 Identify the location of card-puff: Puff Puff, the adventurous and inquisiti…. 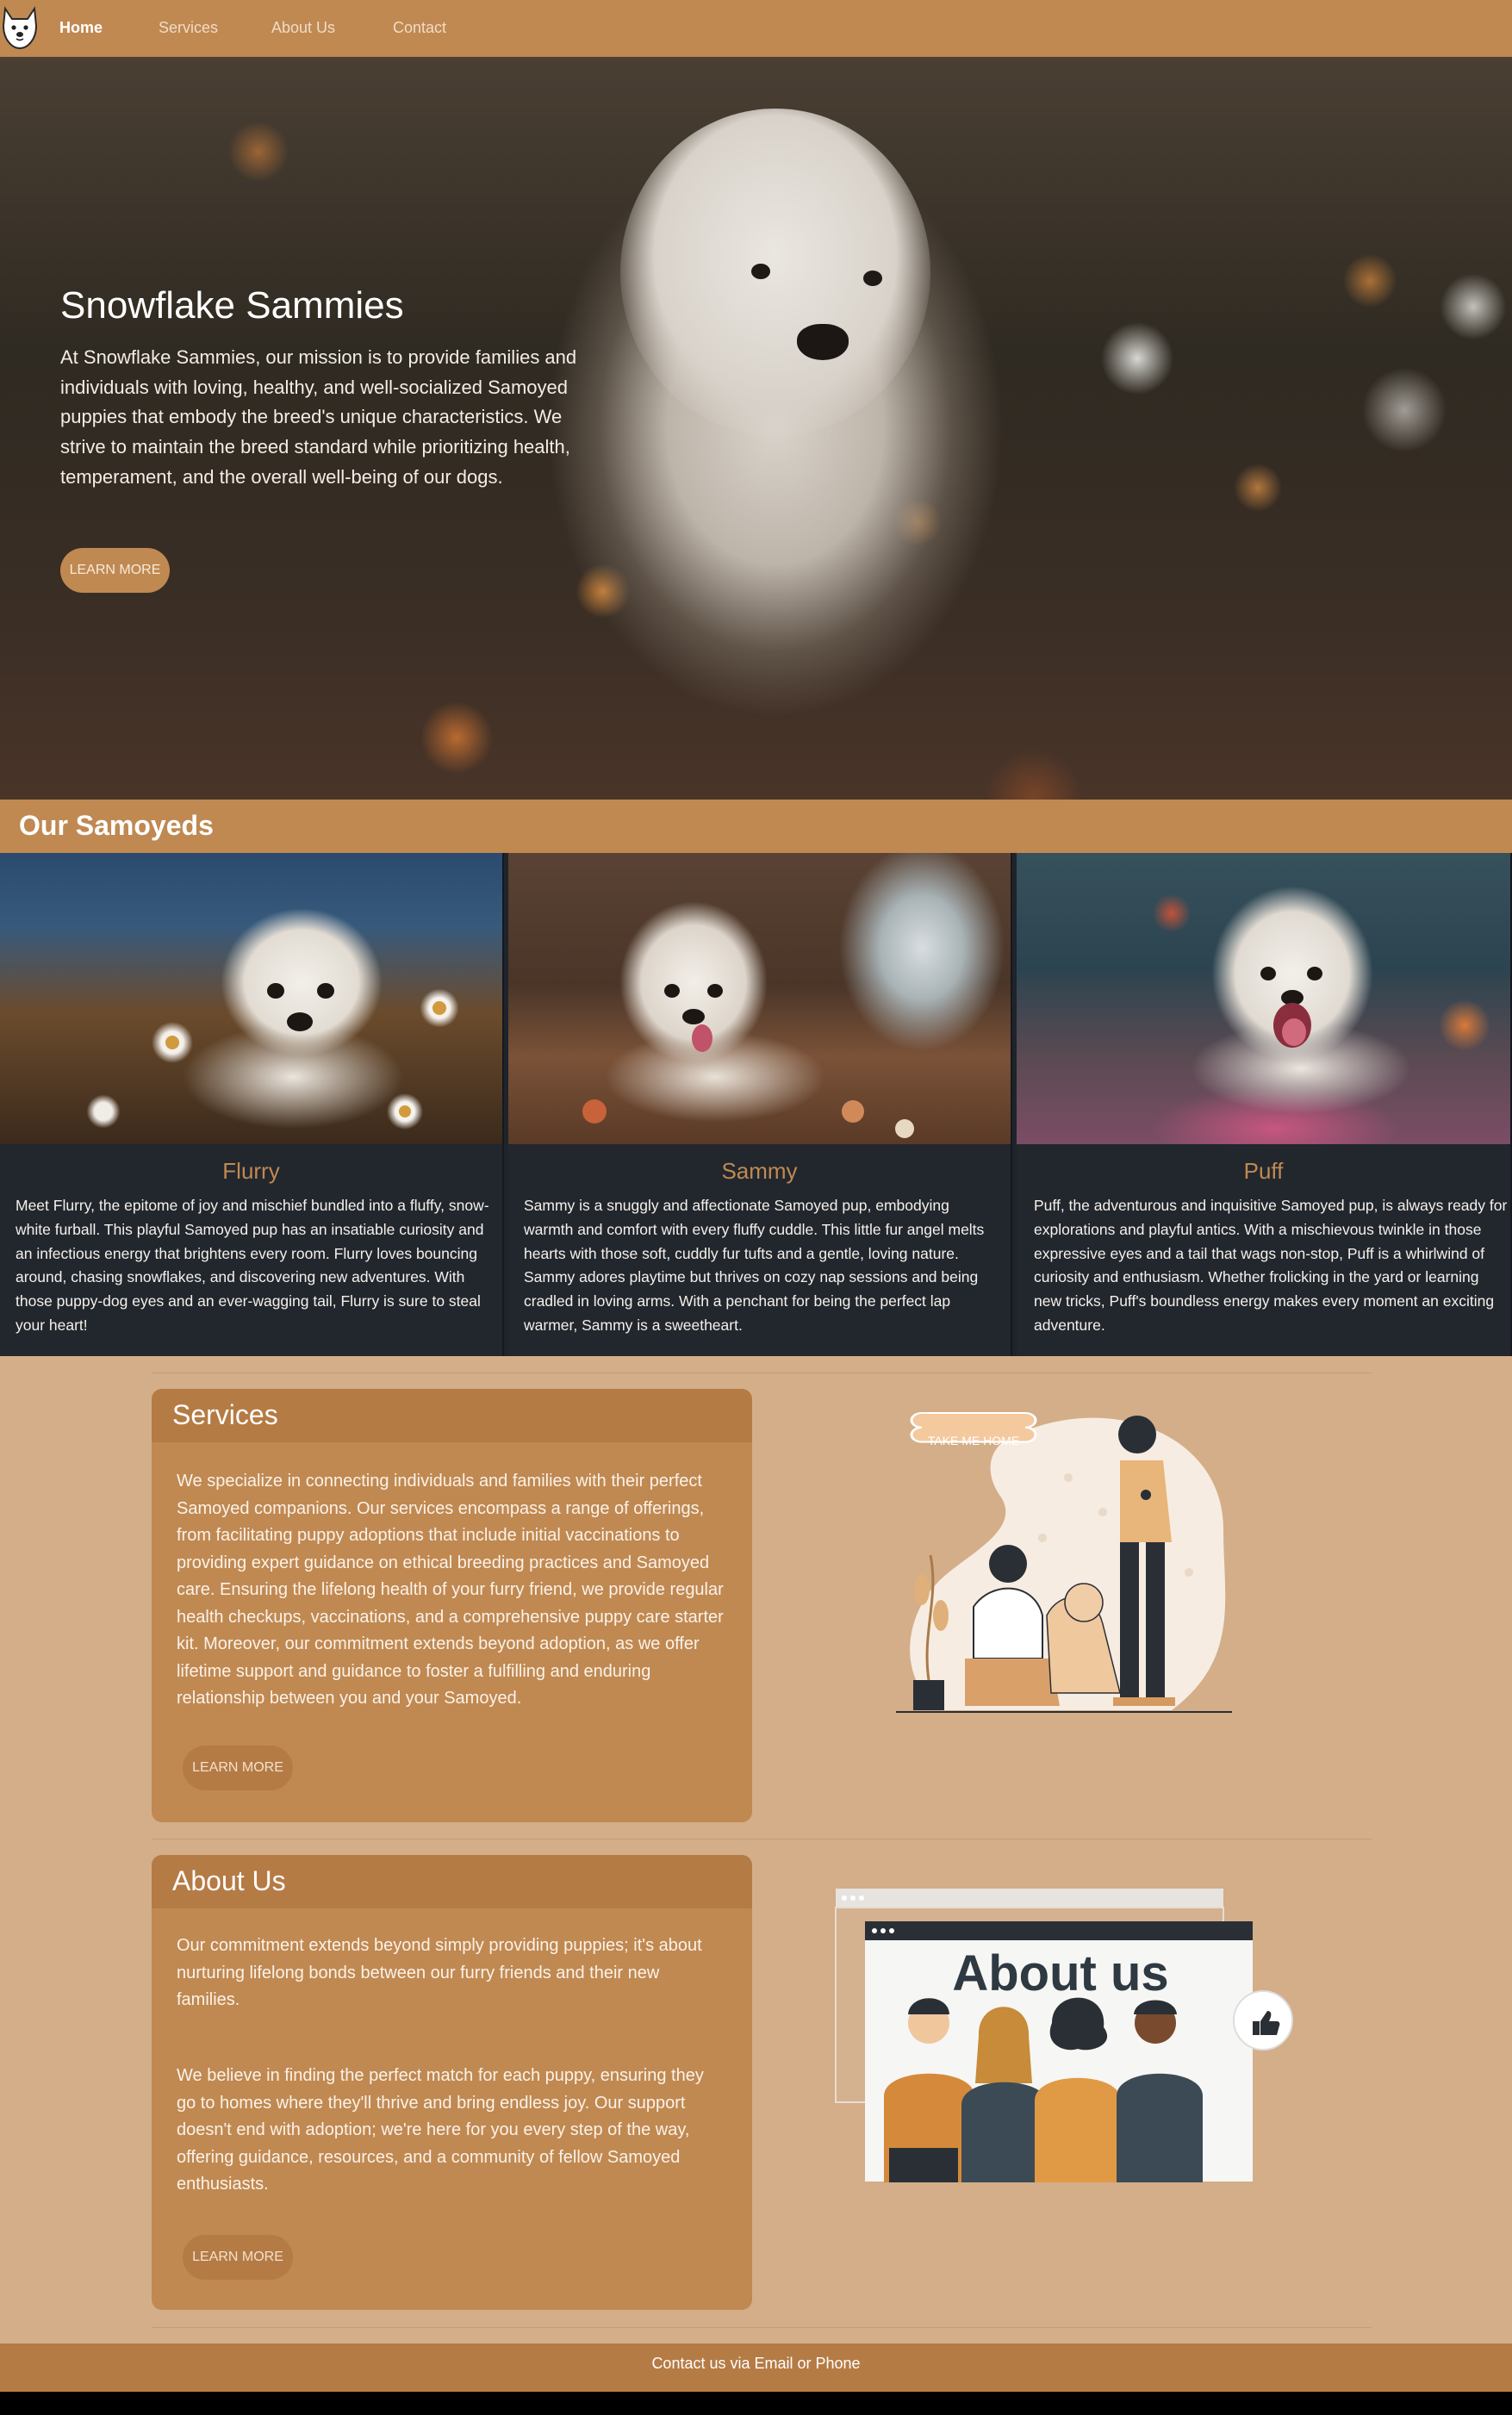
(1265, 1105).